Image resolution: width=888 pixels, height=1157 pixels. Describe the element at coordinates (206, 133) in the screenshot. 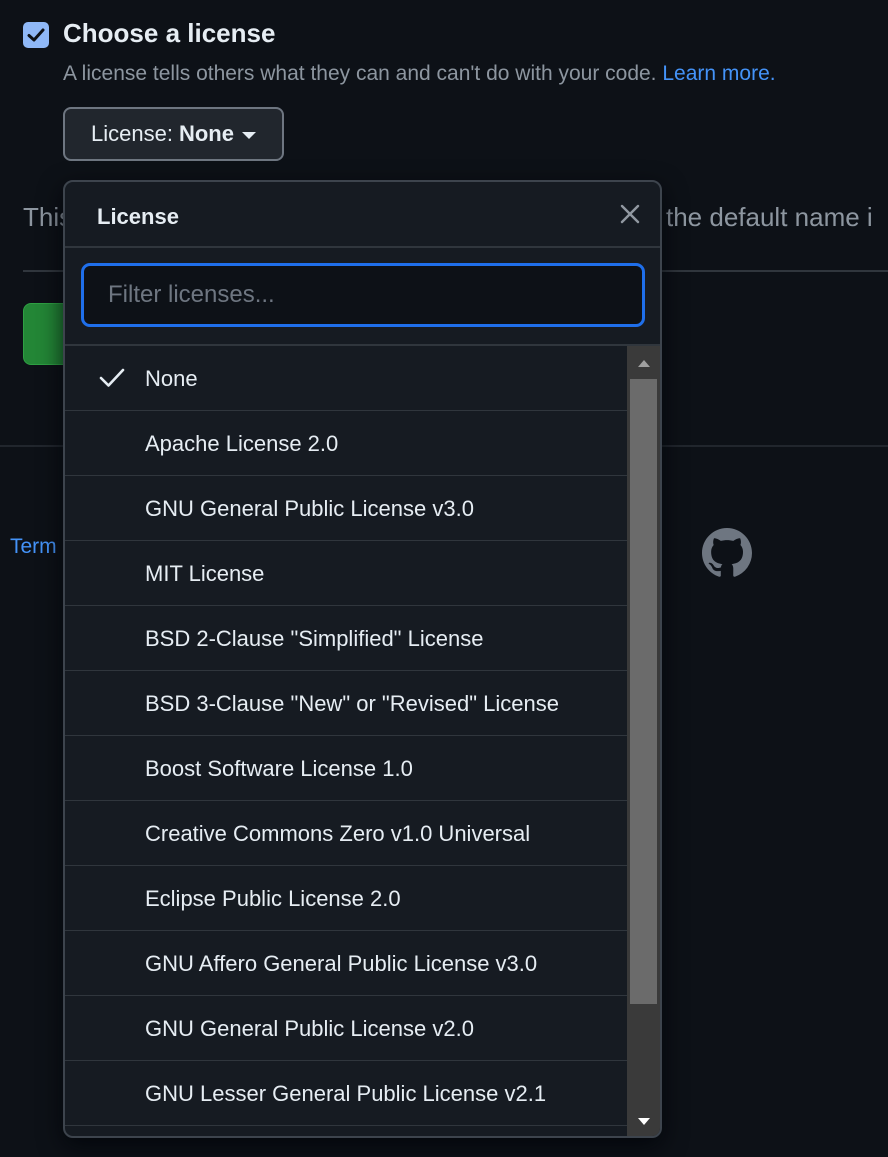

I see `license-button-value: None` at that location.